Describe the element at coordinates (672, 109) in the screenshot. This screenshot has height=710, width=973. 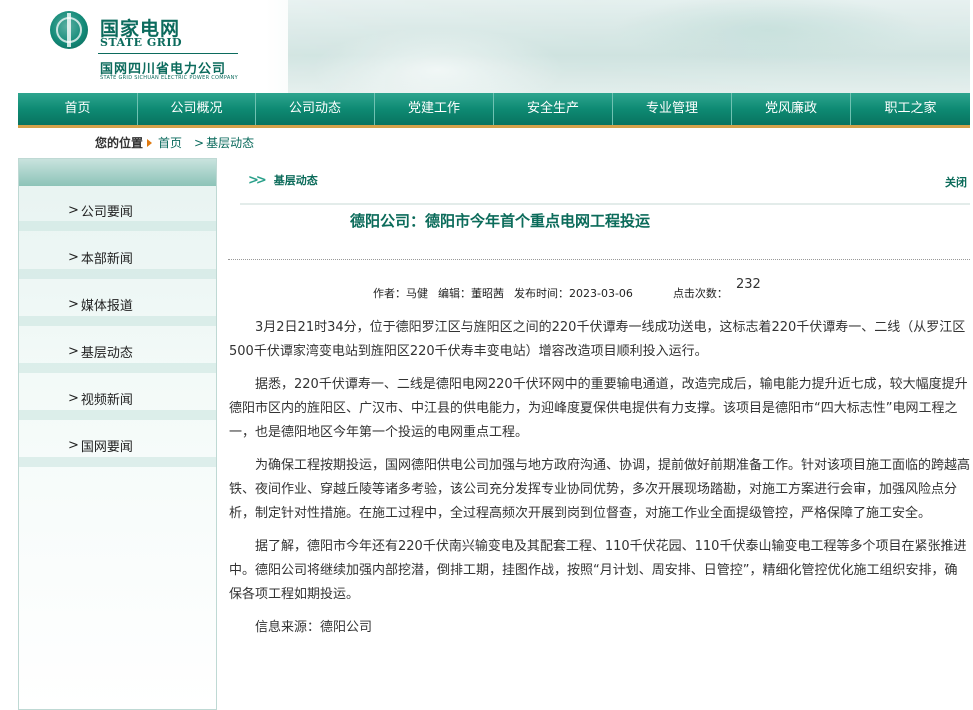
I see `nav-item-professional-management: 专业管理` at that location.